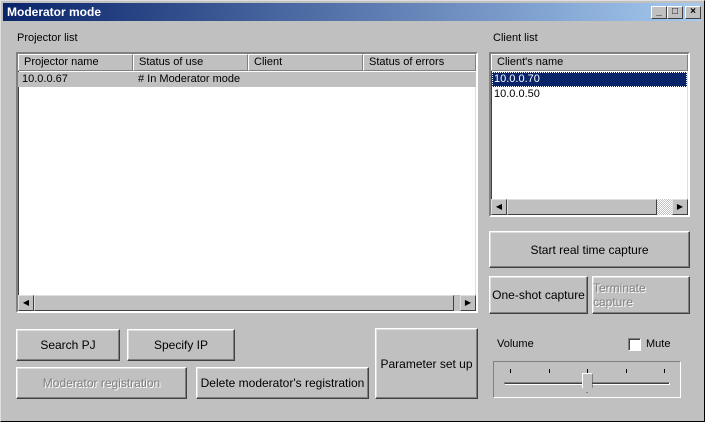 The height and width of the screenshot is (422, 705). Describe the element at coordinates (589, 62) in the screenshot. I see `column-header-client-name: Client's name` at that location.